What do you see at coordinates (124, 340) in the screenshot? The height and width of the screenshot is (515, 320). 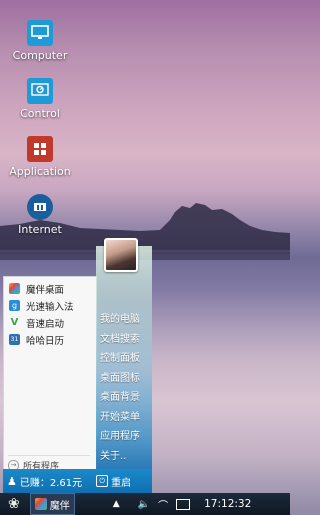 I see `link-document-search: 文档搜索` at bounding box center [124, 340].